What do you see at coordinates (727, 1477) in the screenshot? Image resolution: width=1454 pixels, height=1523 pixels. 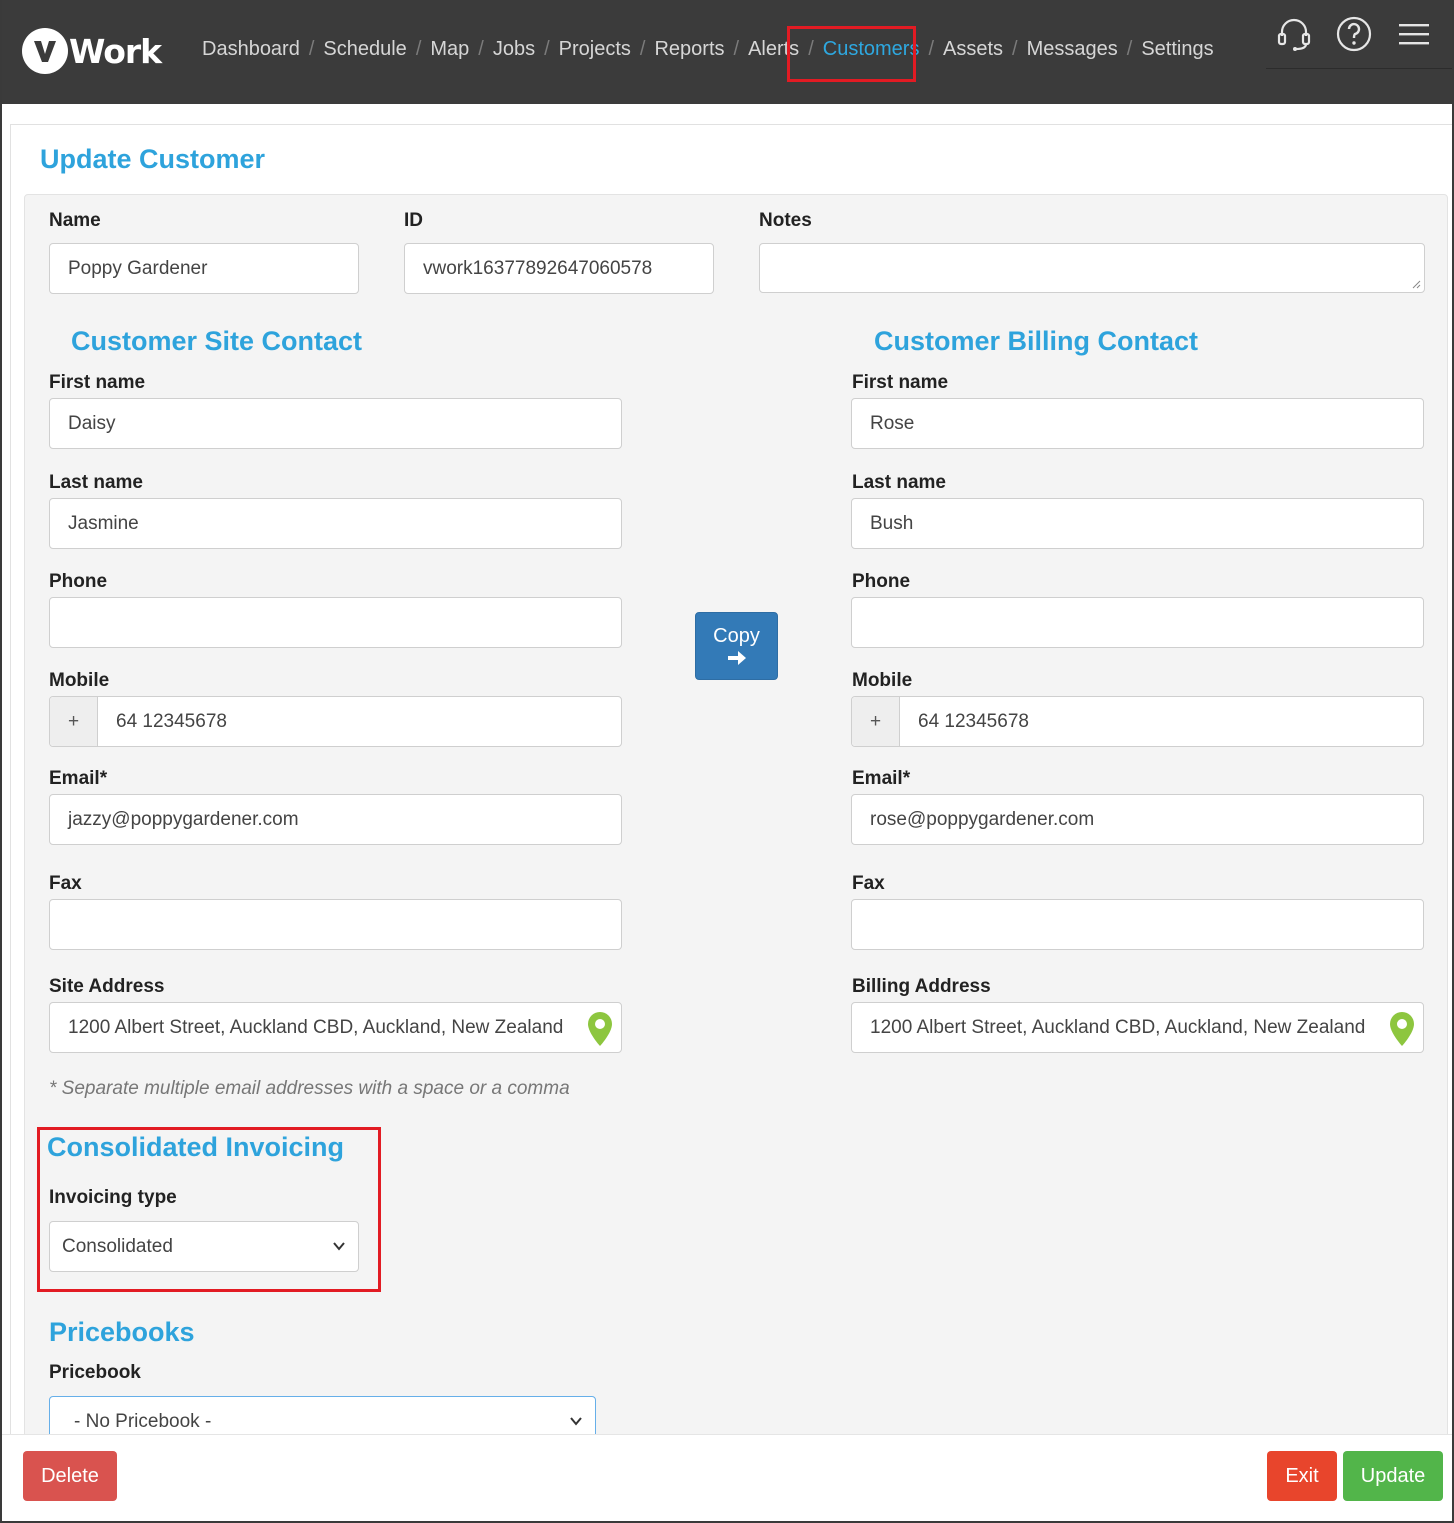 I see `footer-bar` at bounding box center [727, 1477].